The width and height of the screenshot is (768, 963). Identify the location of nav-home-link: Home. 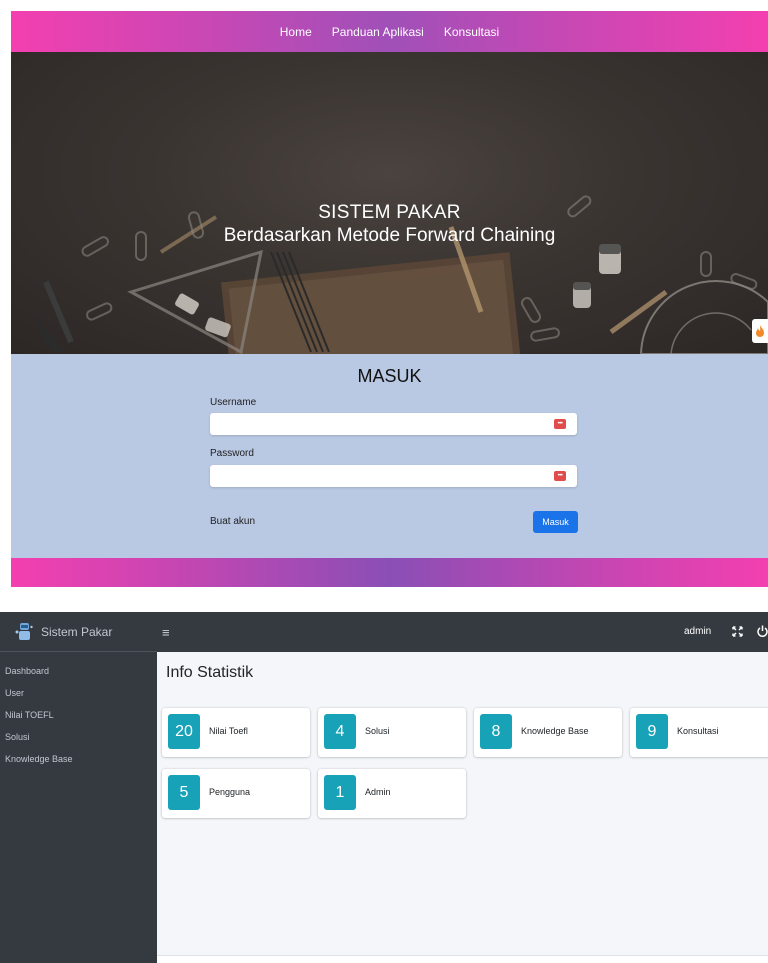
(296, 32).